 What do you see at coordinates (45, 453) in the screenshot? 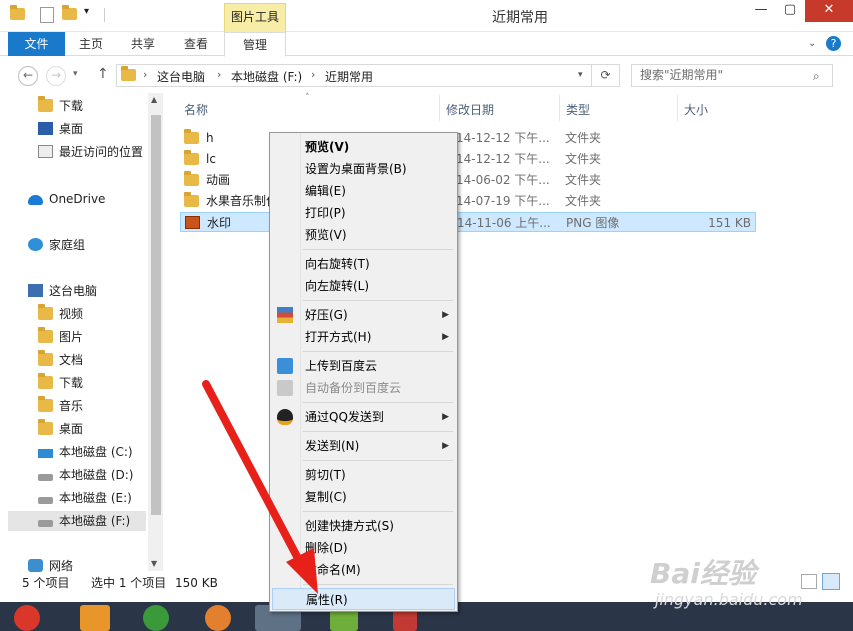
I see `system-drive-icon` at bounding box center [45, 453].